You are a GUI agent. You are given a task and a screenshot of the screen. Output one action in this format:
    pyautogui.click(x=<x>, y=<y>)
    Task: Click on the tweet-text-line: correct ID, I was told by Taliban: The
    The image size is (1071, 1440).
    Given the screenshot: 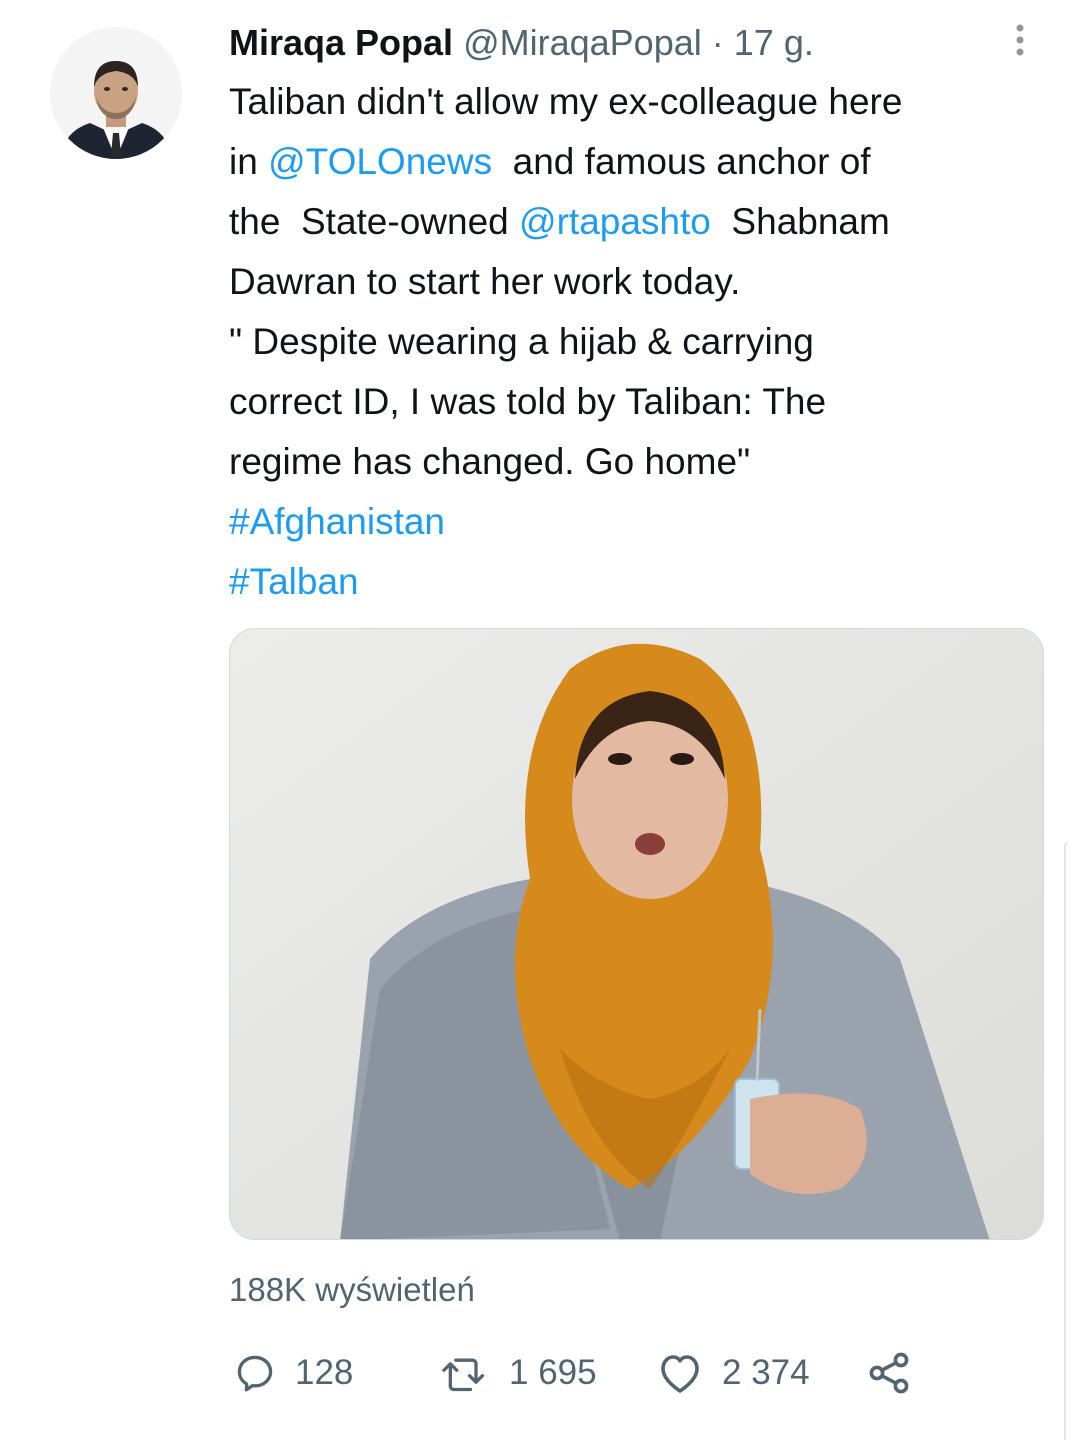 What is the action you would take?
    pyautogui.click(x=644, y=402)
    